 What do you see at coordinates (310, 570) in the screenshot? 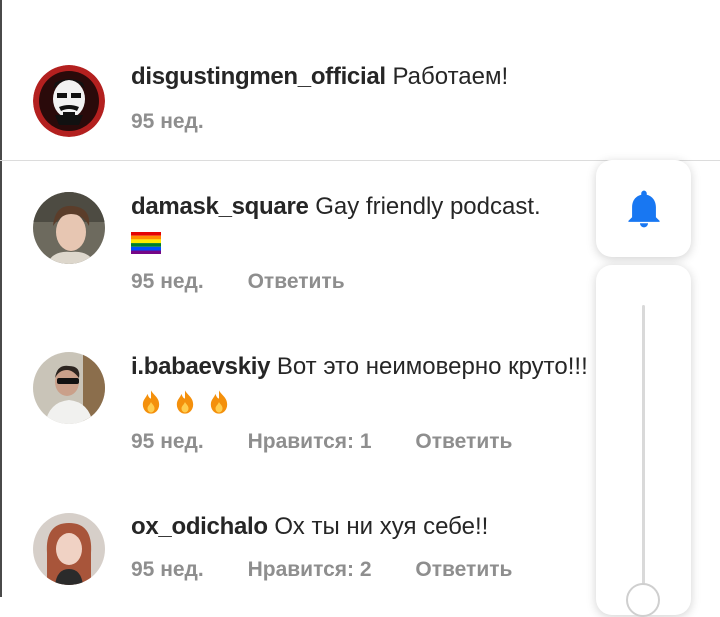
I see `like-count: Нравится: 2` at bounding box center [310, 570].